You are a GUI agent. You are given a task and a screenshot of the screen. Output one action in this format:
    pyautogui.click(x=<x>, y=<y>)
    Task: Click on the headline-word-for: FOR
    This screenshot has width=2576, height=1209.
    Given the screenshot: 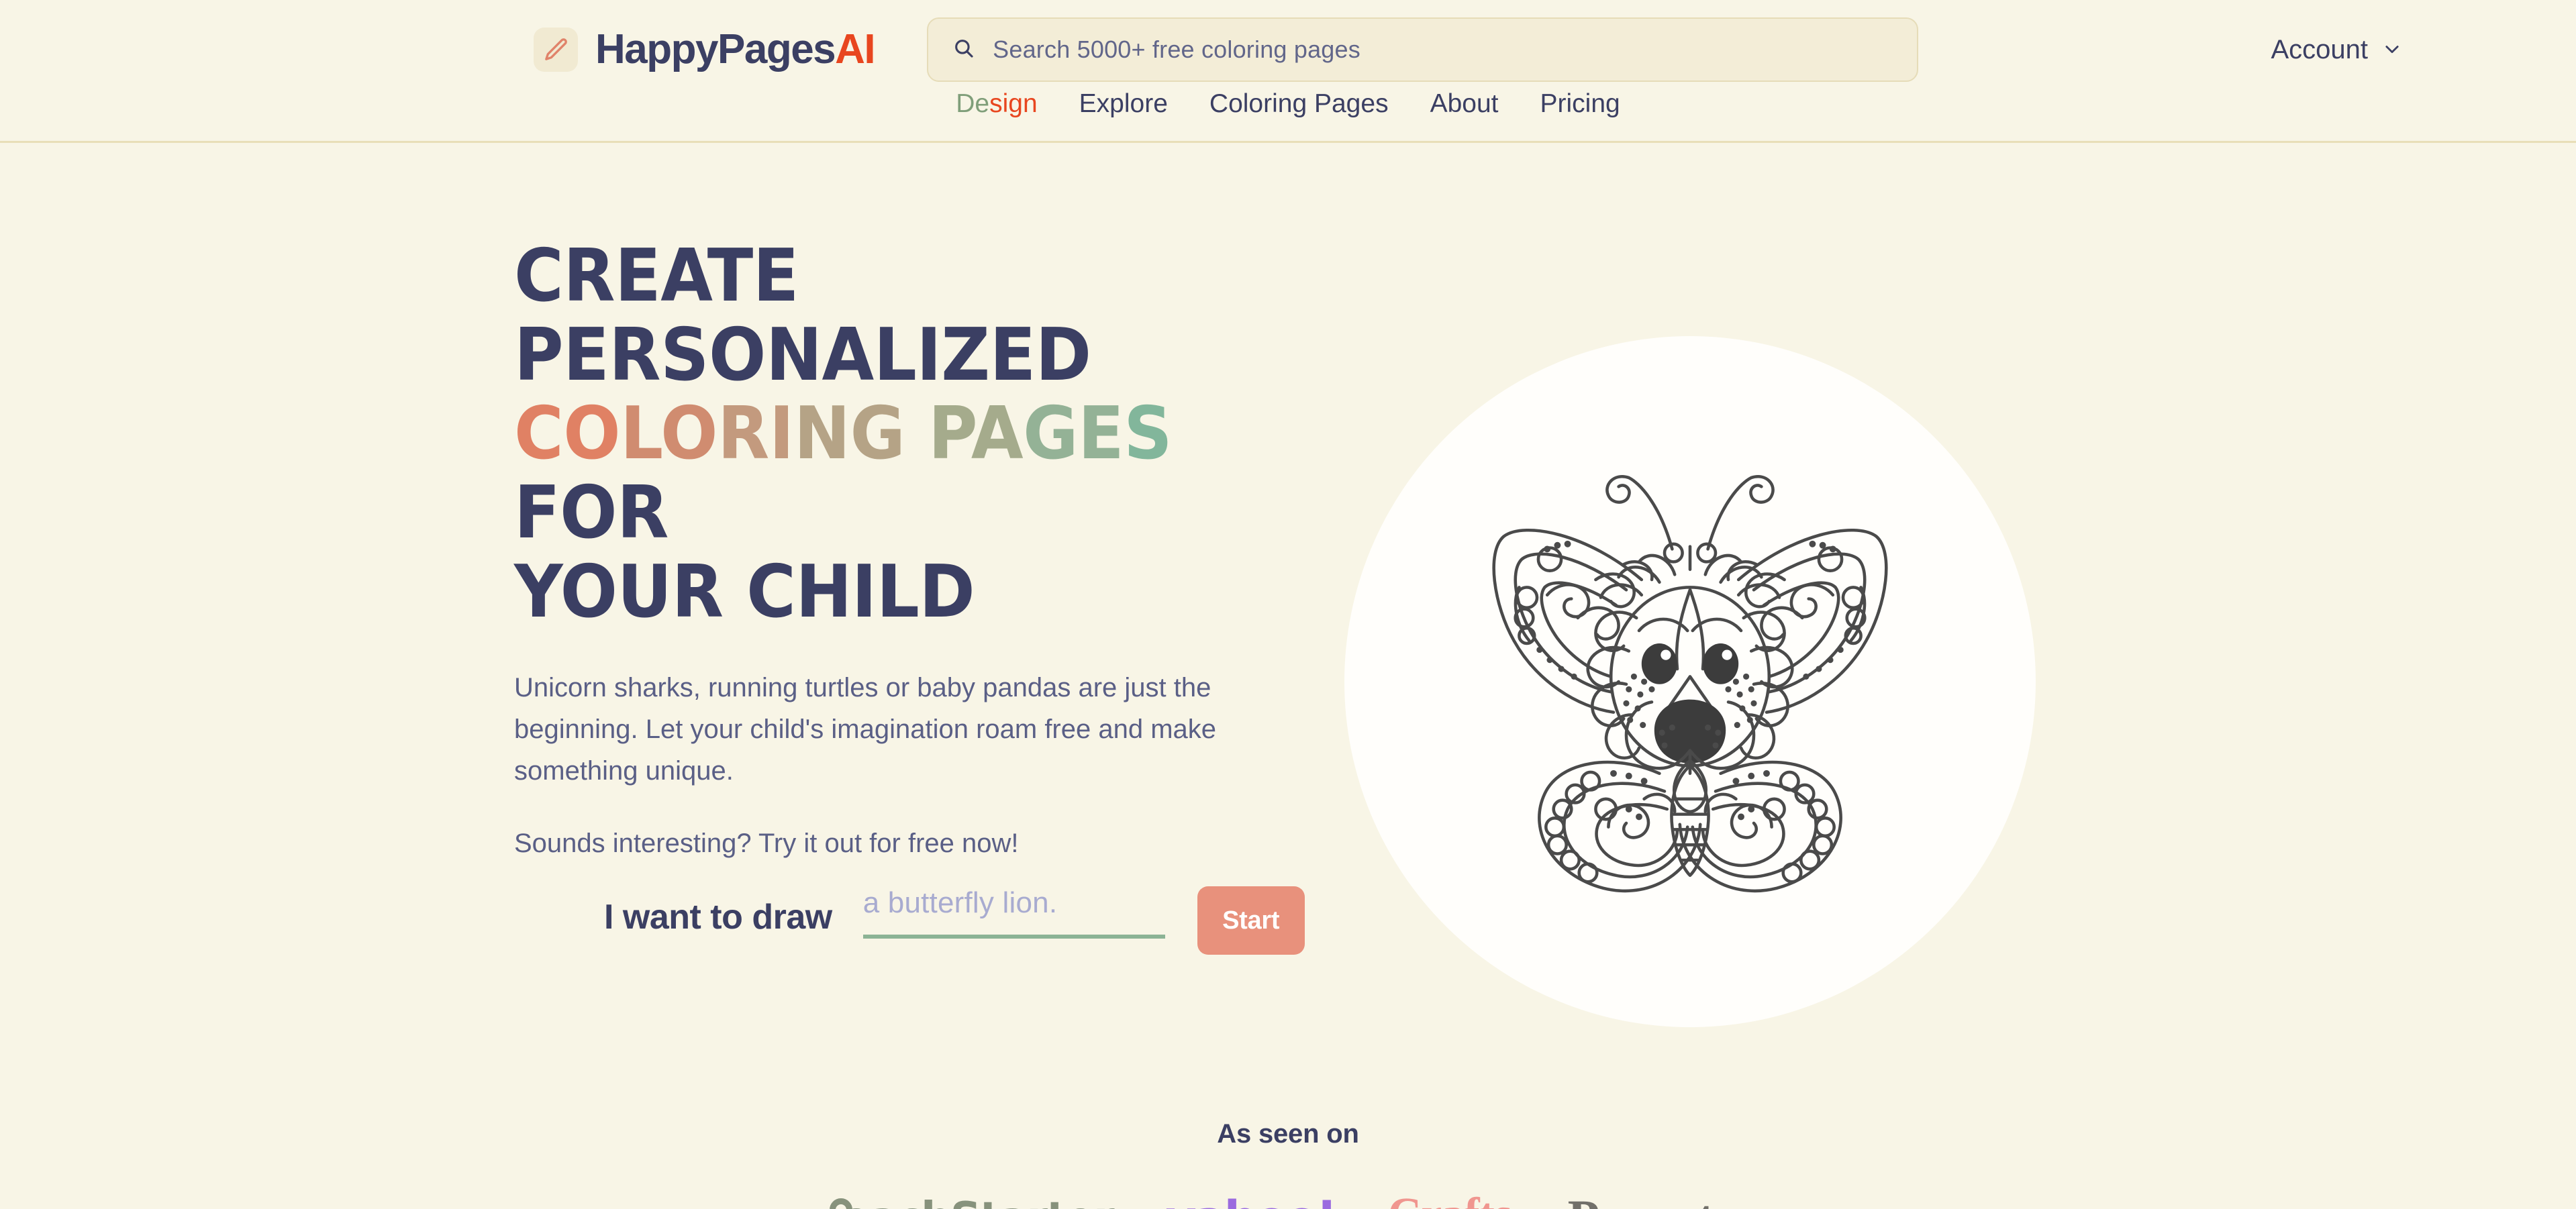 What is the action you would take?
    pyautogui.click(x=591, y=513)
    